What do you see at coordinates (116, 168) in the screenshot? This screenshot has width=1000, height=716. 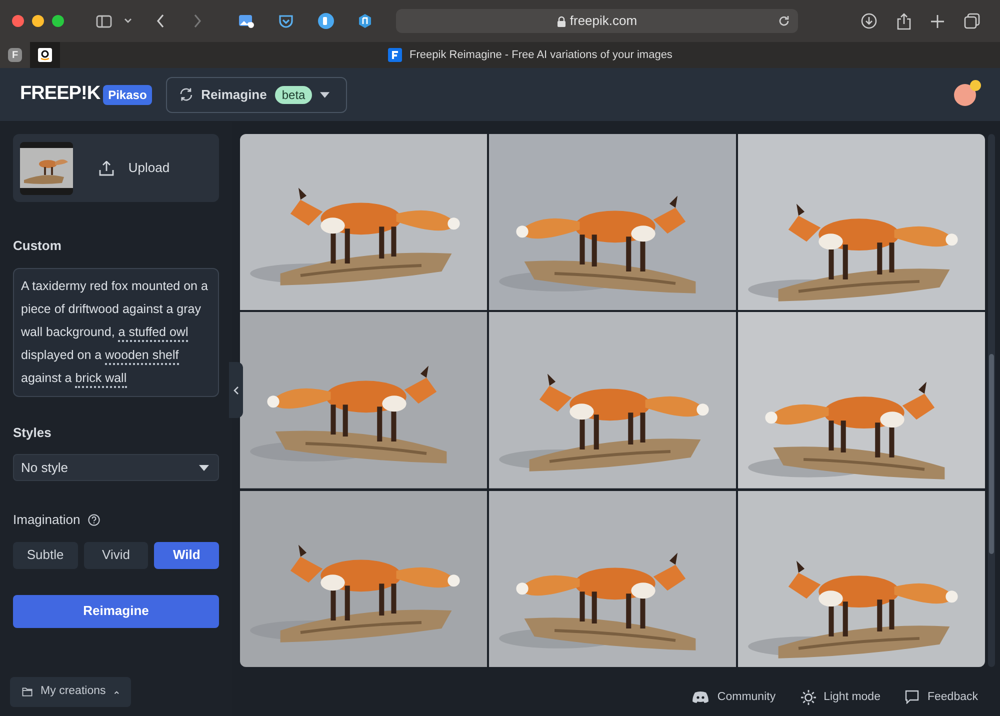 I see `upload-panel: Upload` at bounding box center [116, 168].